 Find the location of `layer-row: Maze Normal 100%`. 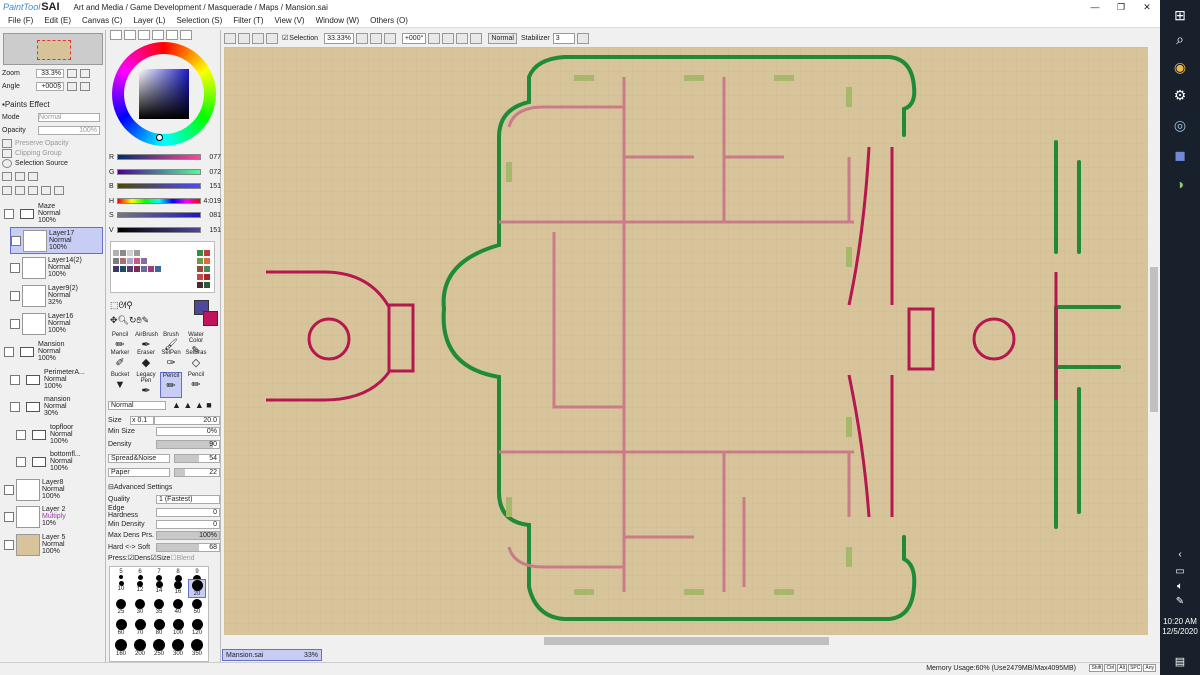

layer-row: Maze Normal 100% is located at coordinates (54, 213).